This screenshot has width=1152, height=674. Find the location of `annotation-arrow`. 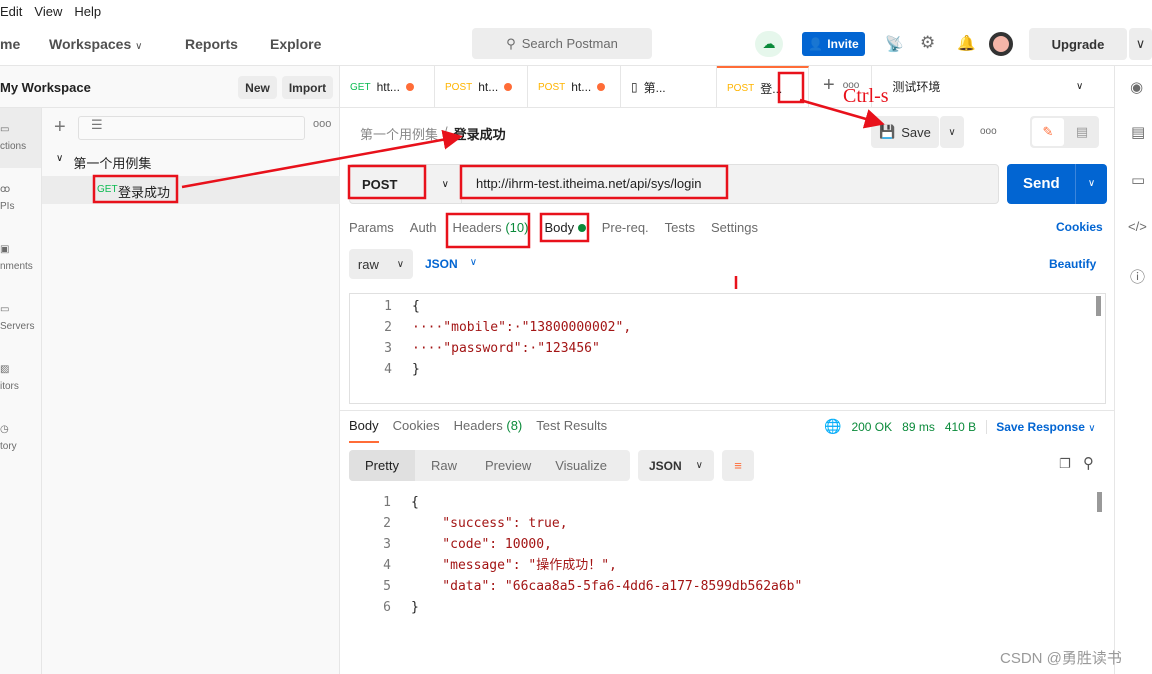

annotation-arrow is located at coordinates (322, 159).